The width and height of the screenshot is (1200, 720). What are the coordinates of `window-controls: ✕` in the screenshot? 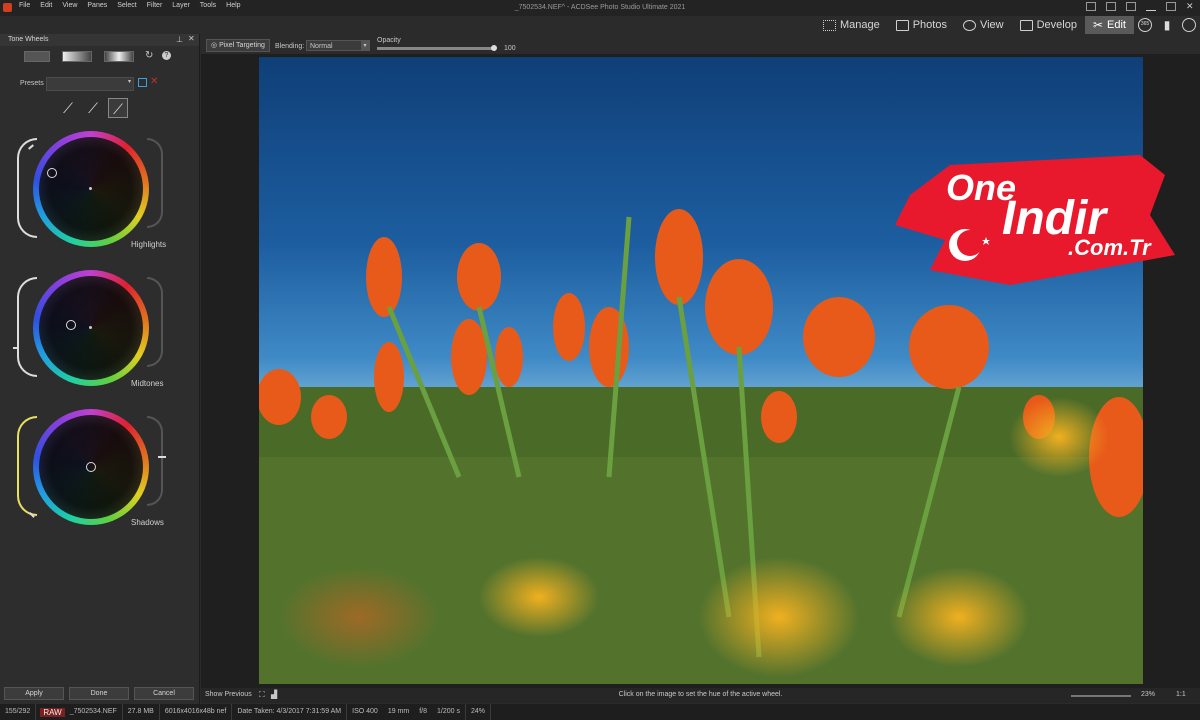 It's located at (1141, 6).